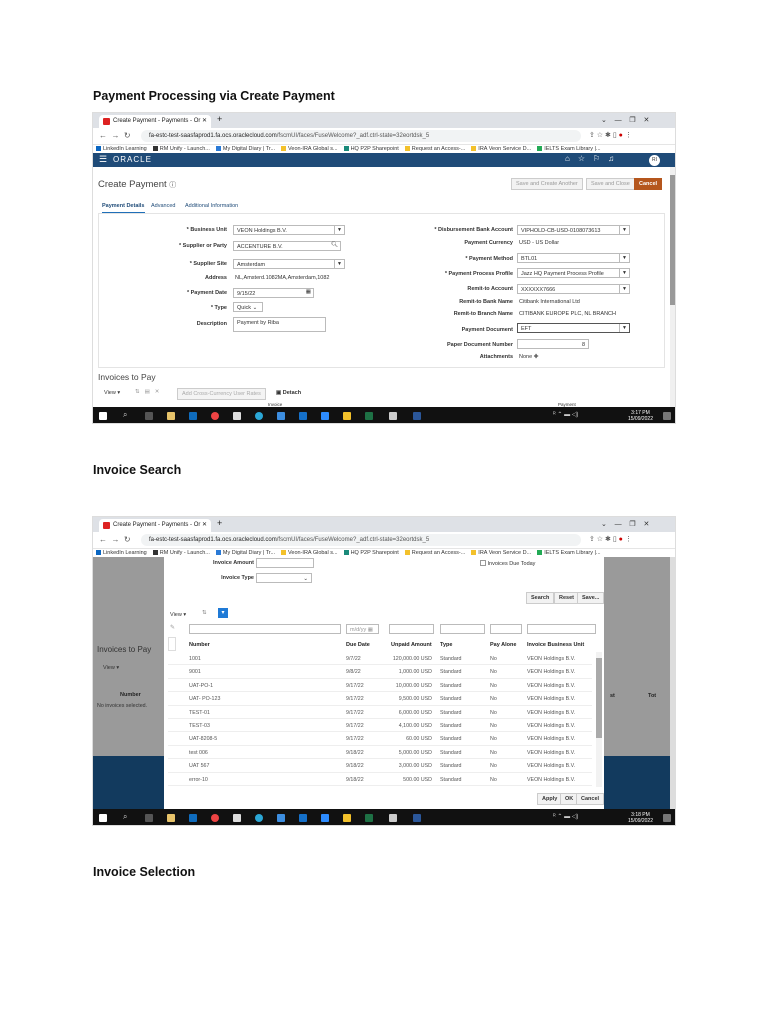 Image resolution: width=768 pixels, height=1024 pixels. What do you see at coordinates (417, 416) in the screenshot?
I see `word-icon` at bounding box center [417, 416].